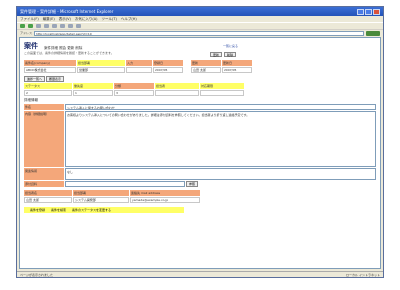  What do you see at coordinates (31, 46) in the screenshot?
I see `page-title: 案件` at bounding box center [31, 46].